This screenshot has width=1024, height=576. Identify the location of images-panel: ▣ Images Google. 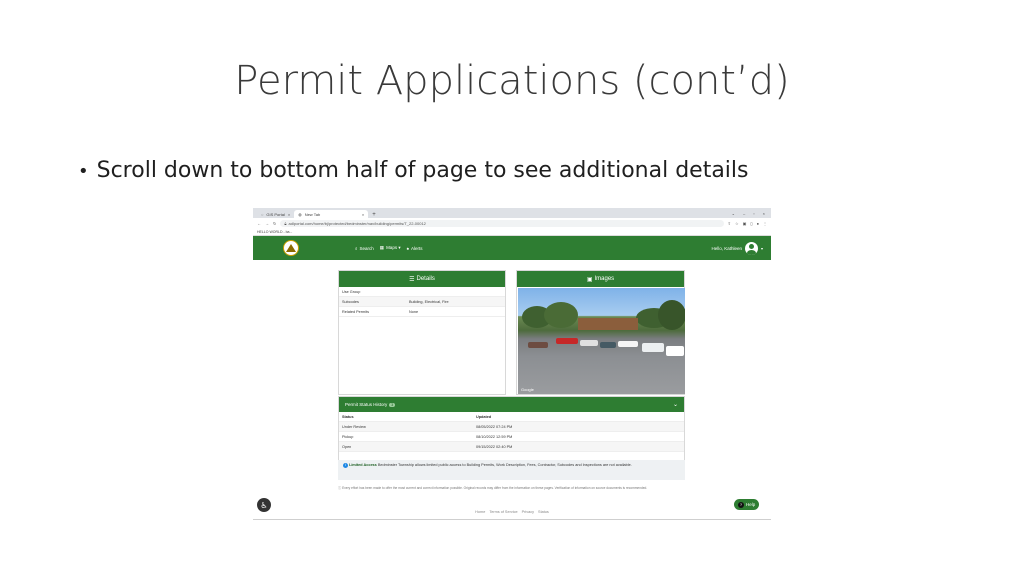
(600, 332).